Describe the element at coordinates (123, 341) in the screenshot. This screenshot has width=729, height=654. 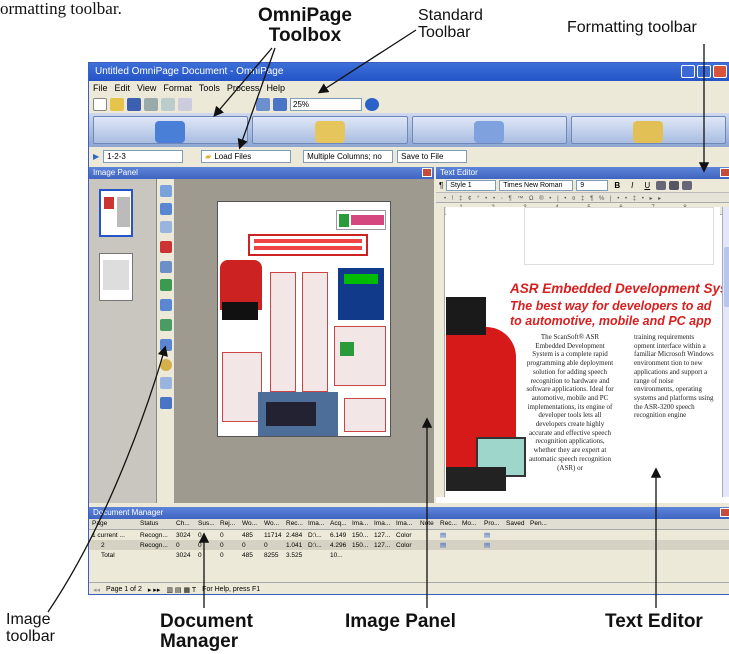
I see `thumbnail-strip` at that location.